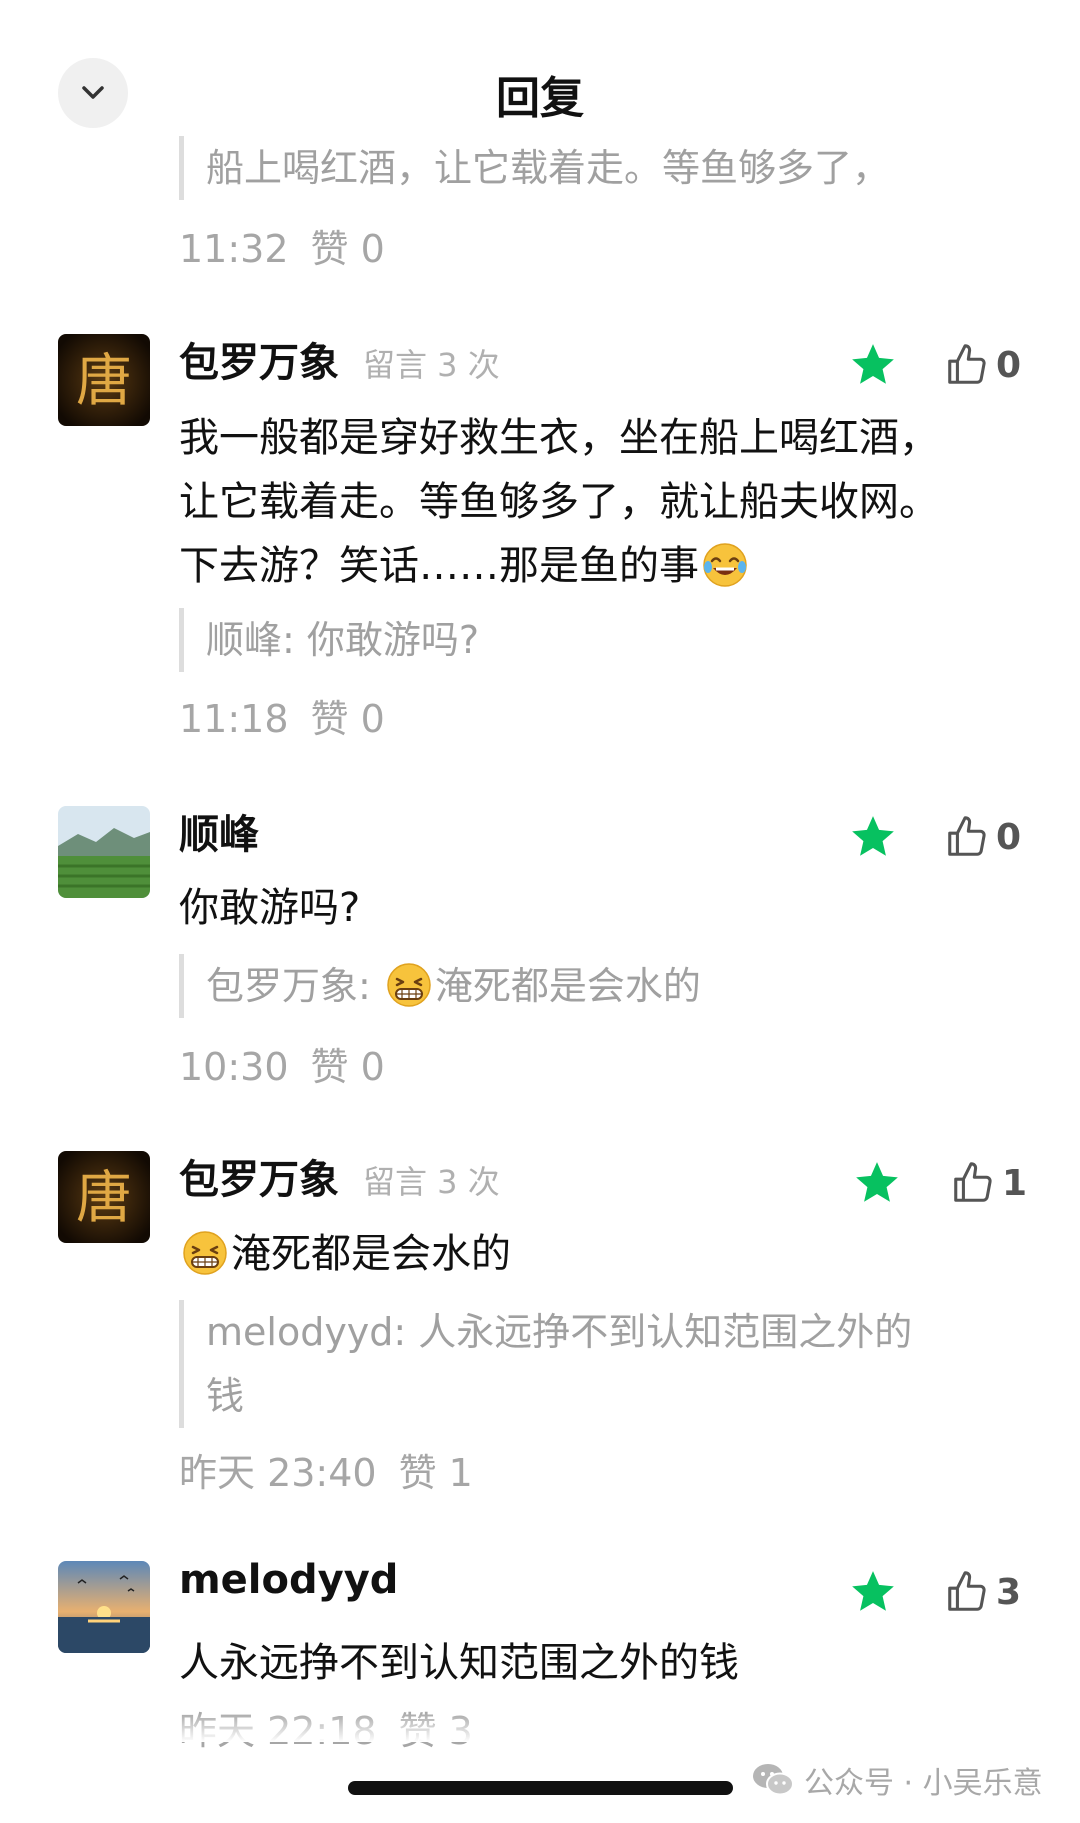  I want to click on quoted-reply: 包罗万象: 淹死都是会水的, so click(440, 986).